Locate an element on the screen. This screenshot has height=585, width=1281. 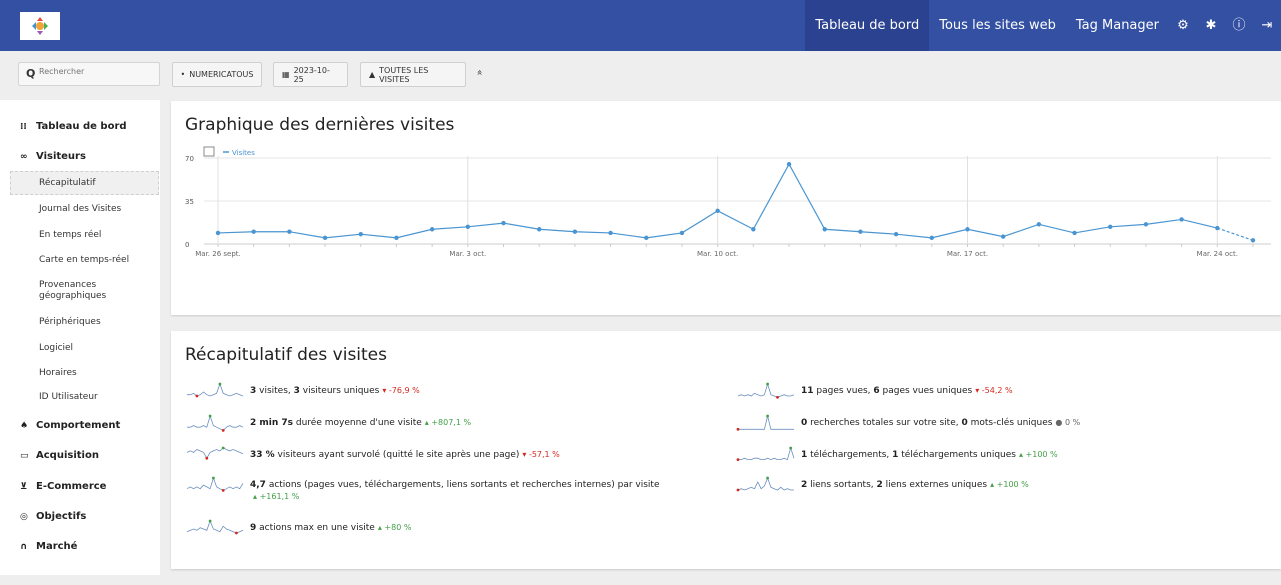
sidebar-category-behaviour: ♠ Comportement is located at coordinates (70, 425).